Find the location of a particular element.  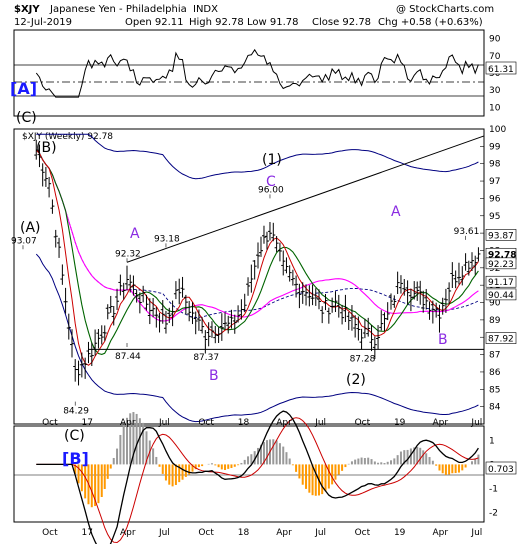

right-label: 93.87 is located at coordinates (501, 236).